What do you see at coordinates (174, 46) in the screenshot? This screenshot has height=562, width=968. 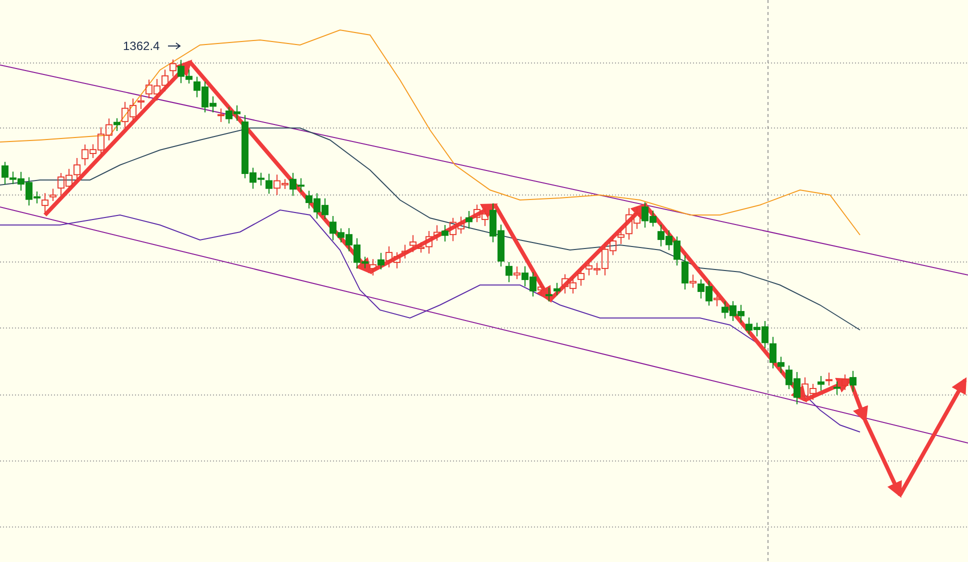 I see `pointer-arrow-icon` at bounding box center [174, 46].